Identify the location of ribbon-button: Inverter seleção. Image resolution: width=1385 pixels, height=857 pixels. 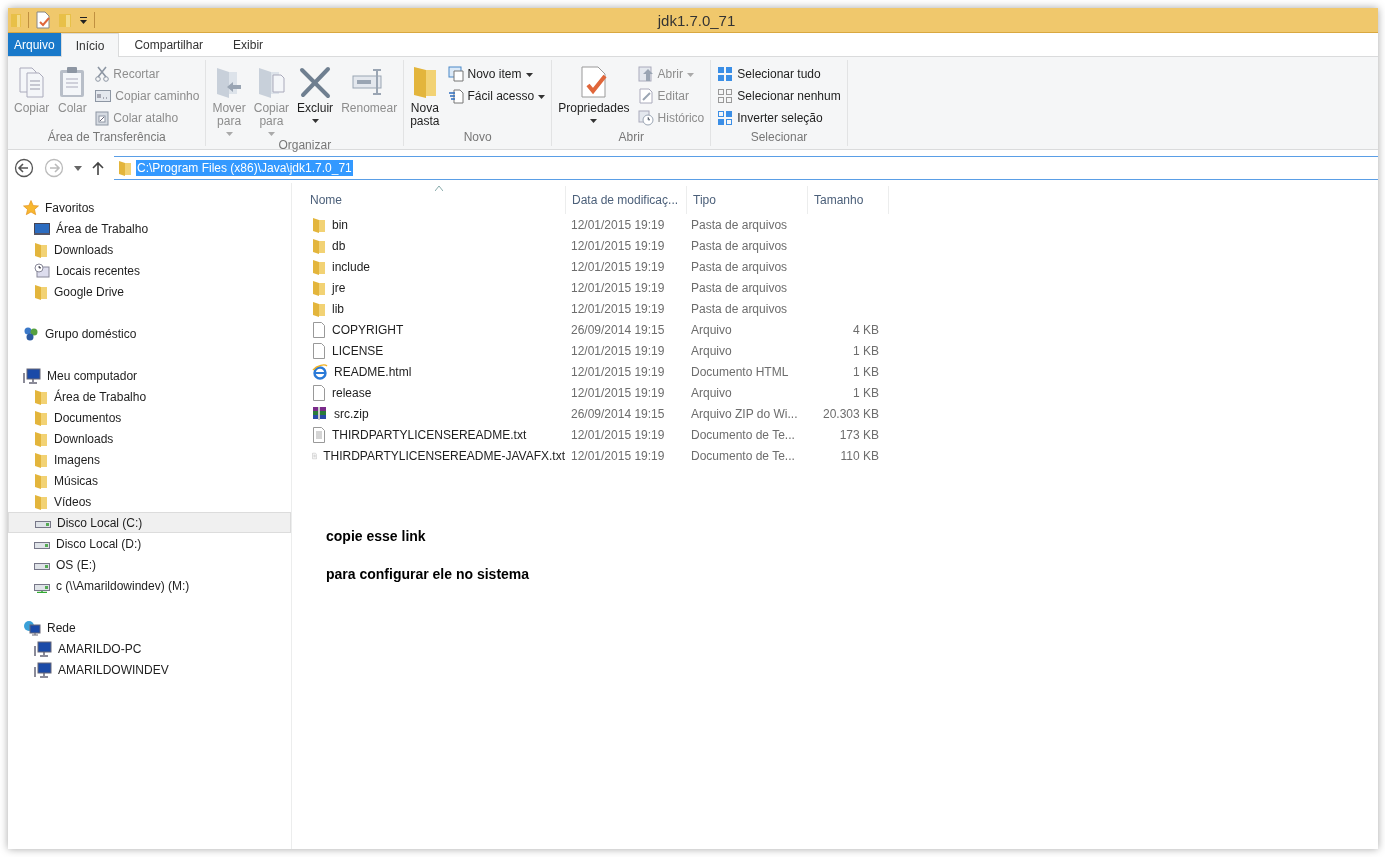
(779, 118).